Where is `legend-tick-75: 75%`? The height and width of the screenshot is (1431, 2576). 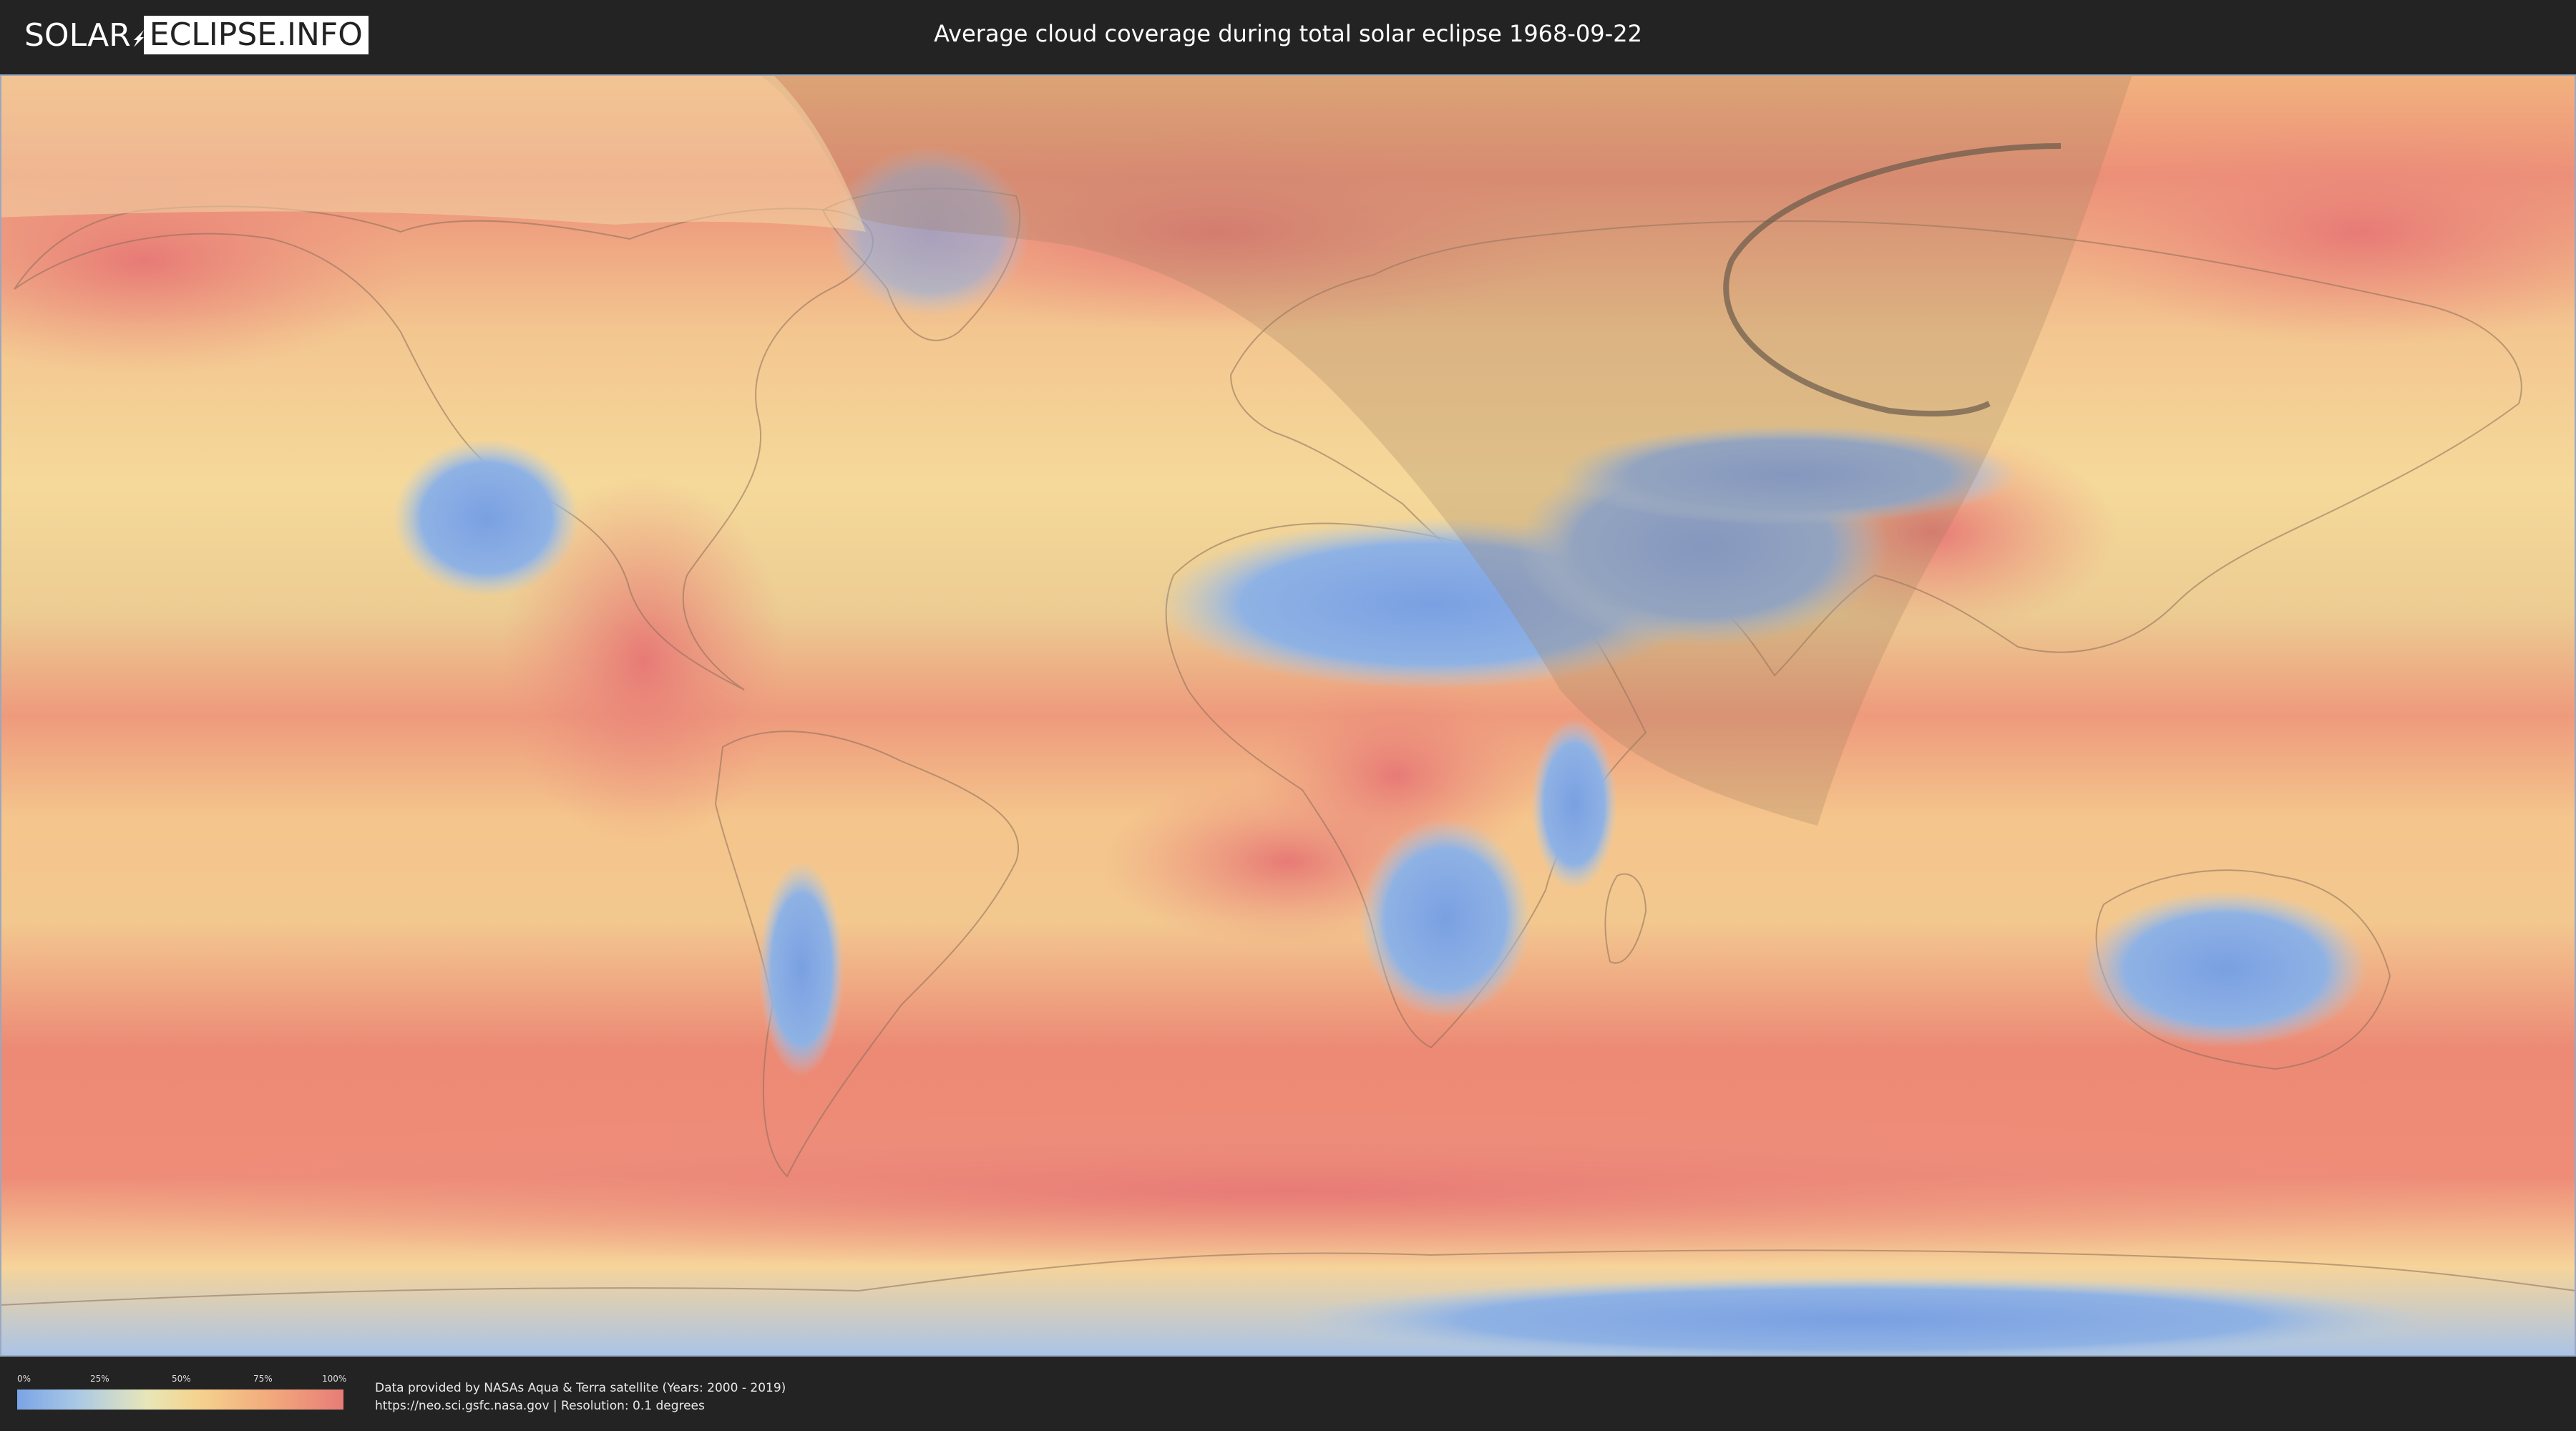 legend-tick-75: 75% is located at coordinates (263, 1379).